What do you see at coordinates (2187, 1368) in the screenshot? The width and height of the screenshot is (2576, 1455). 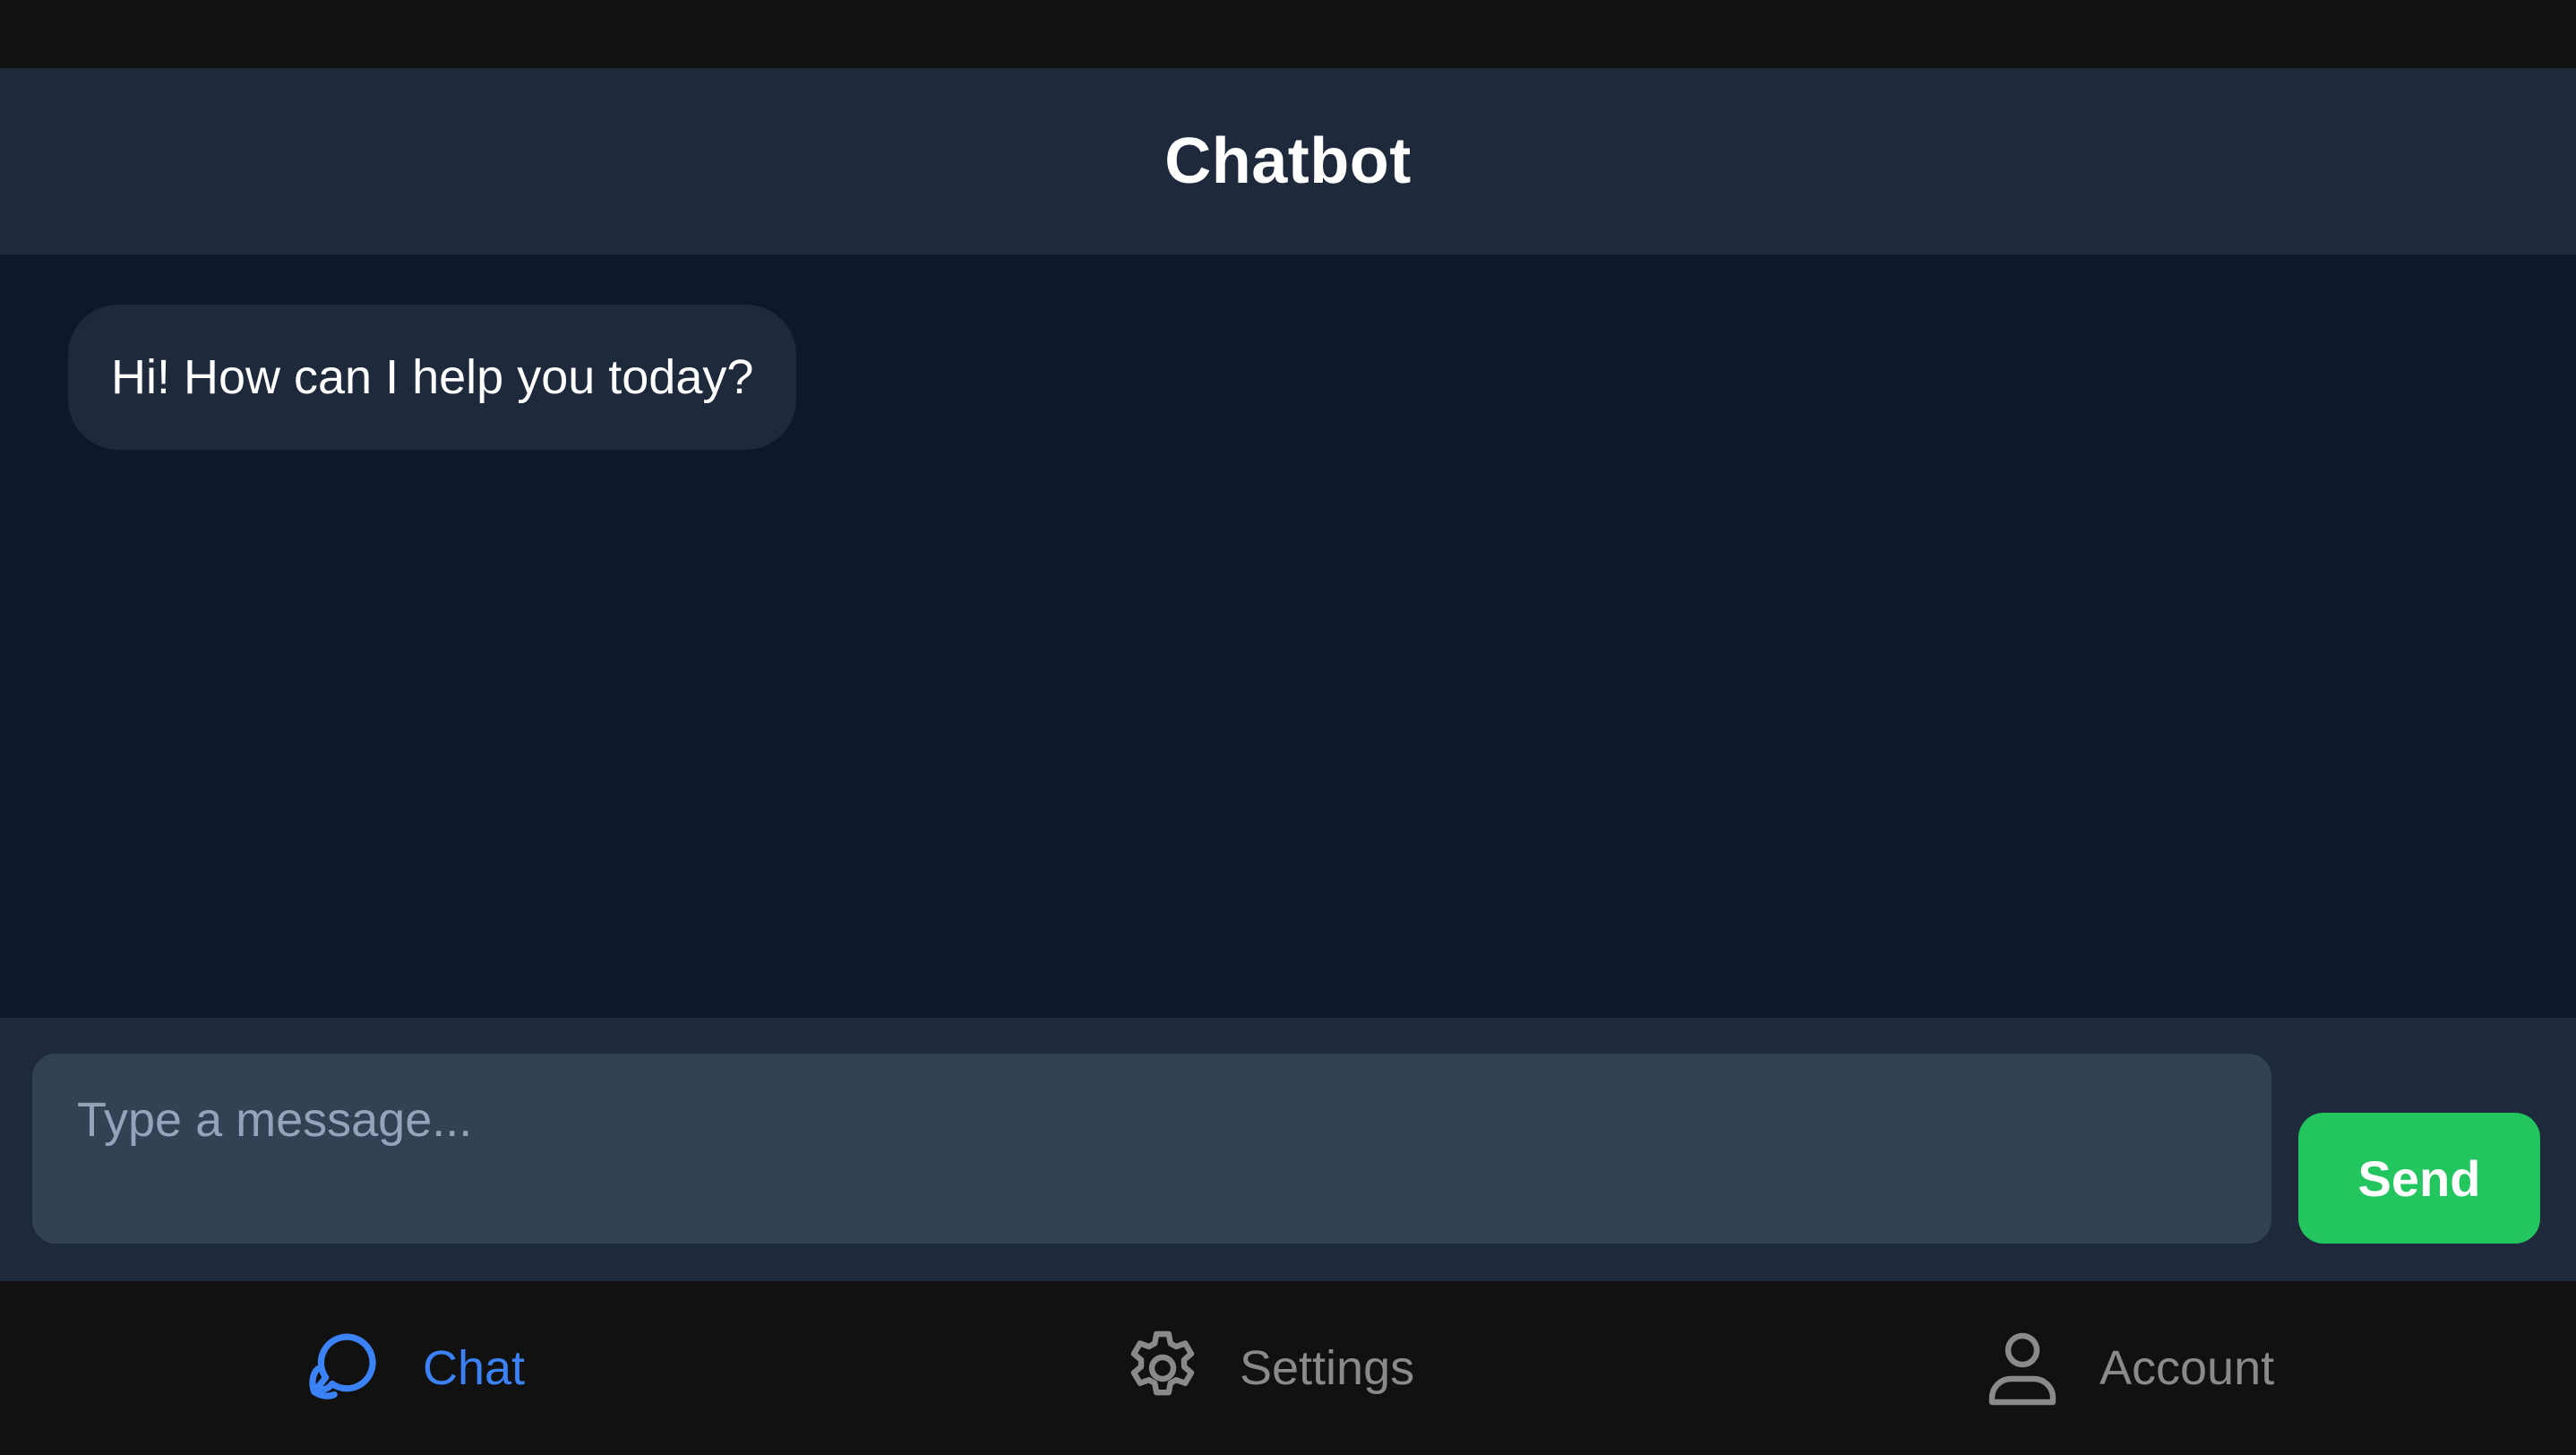 I see `nav-label-account: Account` at bounding box center [2187, 1368].